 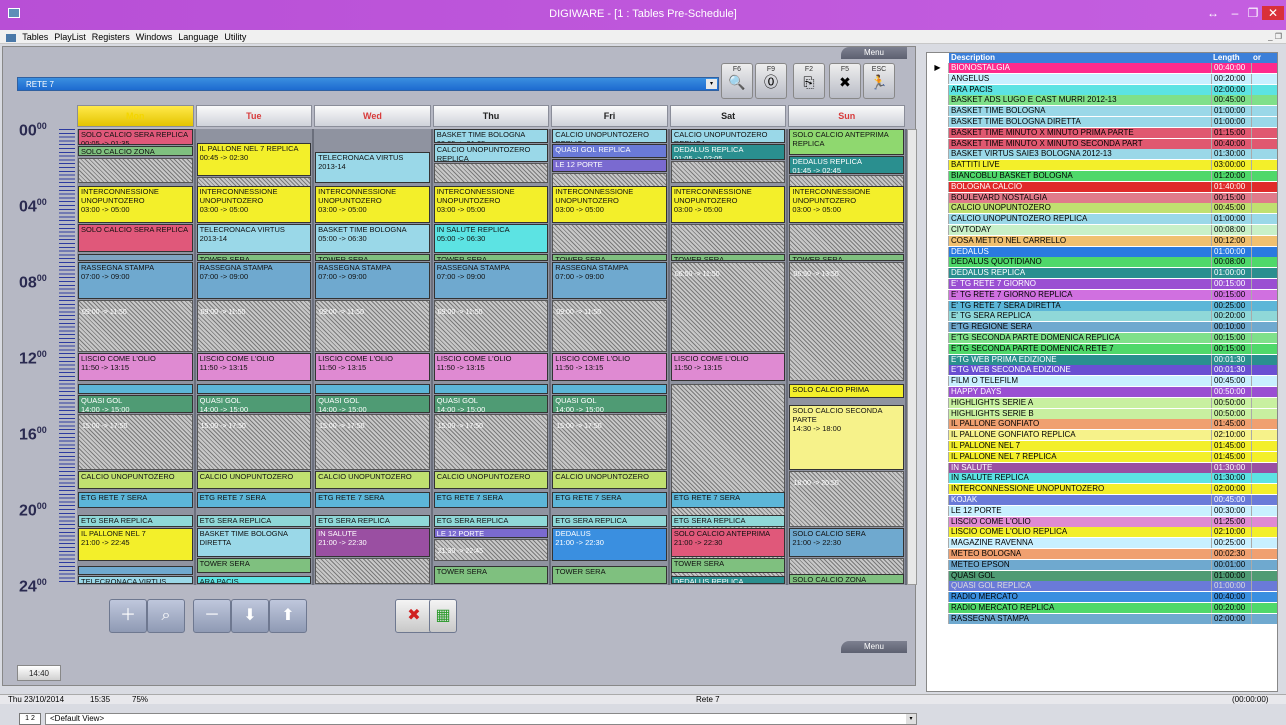 I want to click on zoom-out-button: －, so click(x=212, y=616).